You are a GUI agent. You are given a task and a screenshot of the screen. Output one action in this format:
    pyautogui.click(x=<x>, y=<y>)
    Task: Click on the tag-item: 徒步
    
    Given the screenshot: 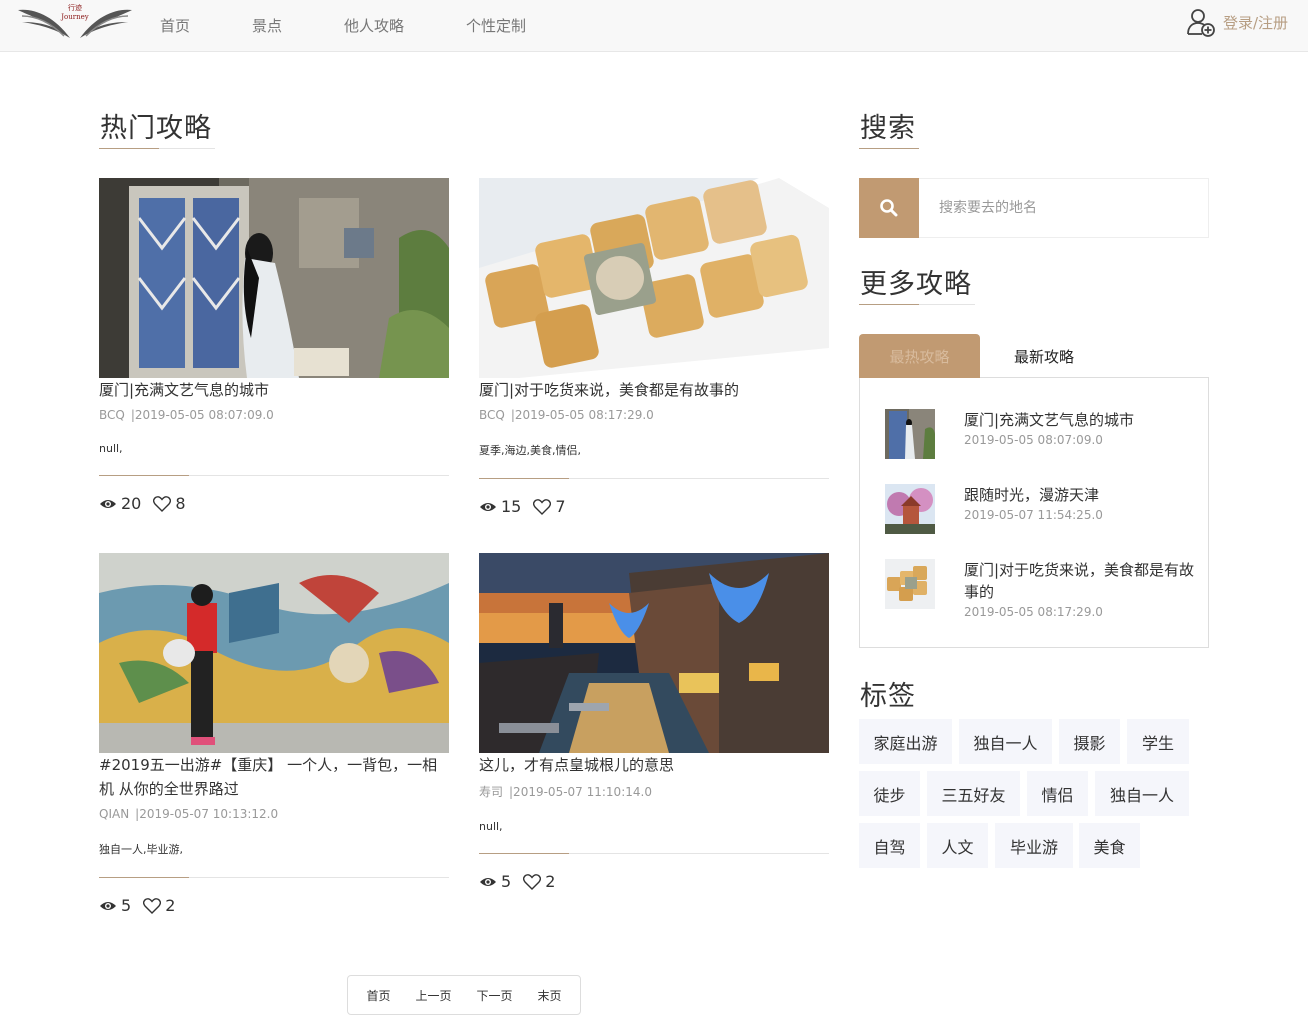 What is the action you would take?
    pyautogui.click(x=889, y=793)
    